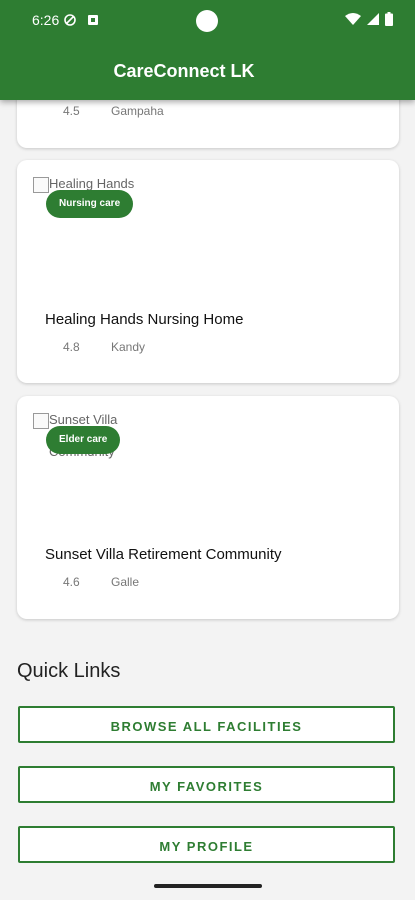 The width and height of the screenshot is (415, 900). What do you see at coordinates (71, 347) in the screenshot?
I see `card-rating: 4.8` at bounding box center [71, 347].